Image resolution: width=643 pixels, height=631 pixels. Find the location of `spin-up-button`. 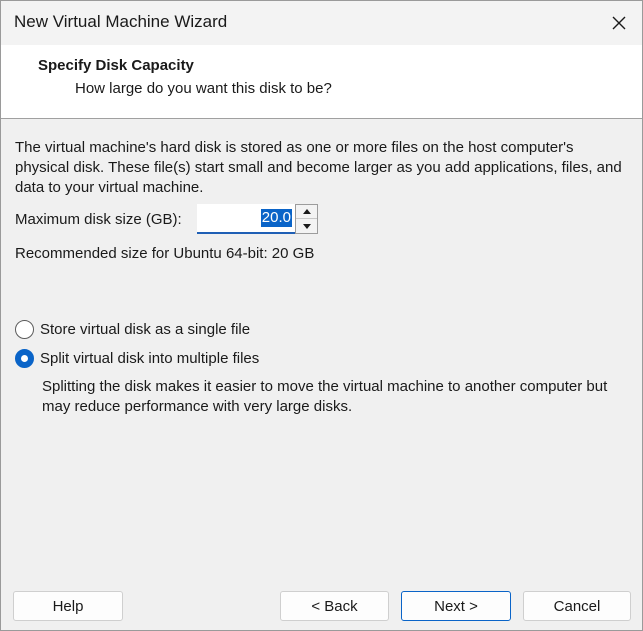

spin-up-button is located at coordinates (306, 212).